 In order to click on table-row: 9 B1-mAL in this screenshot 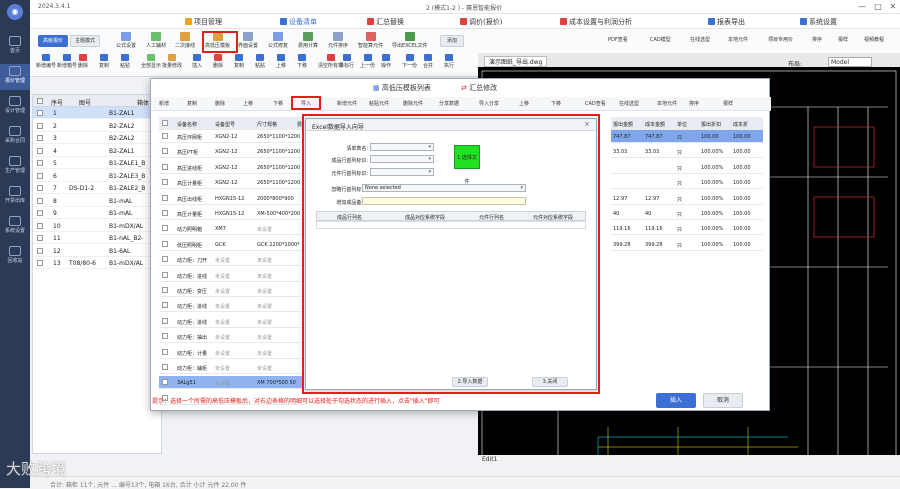, I will do `click(98, 213)`.